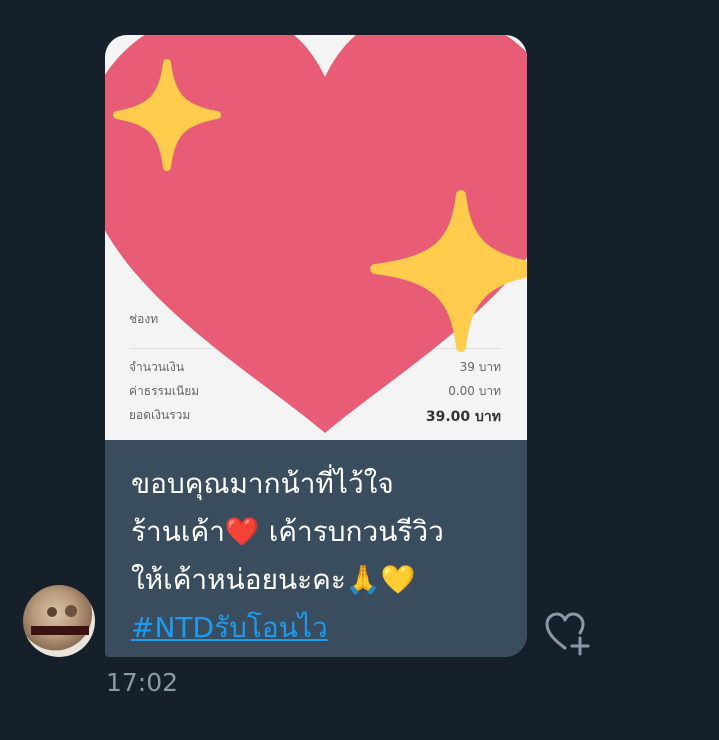 This screenshot has height=740, width=719. I want to click on avatar-band, so click(60, 630).